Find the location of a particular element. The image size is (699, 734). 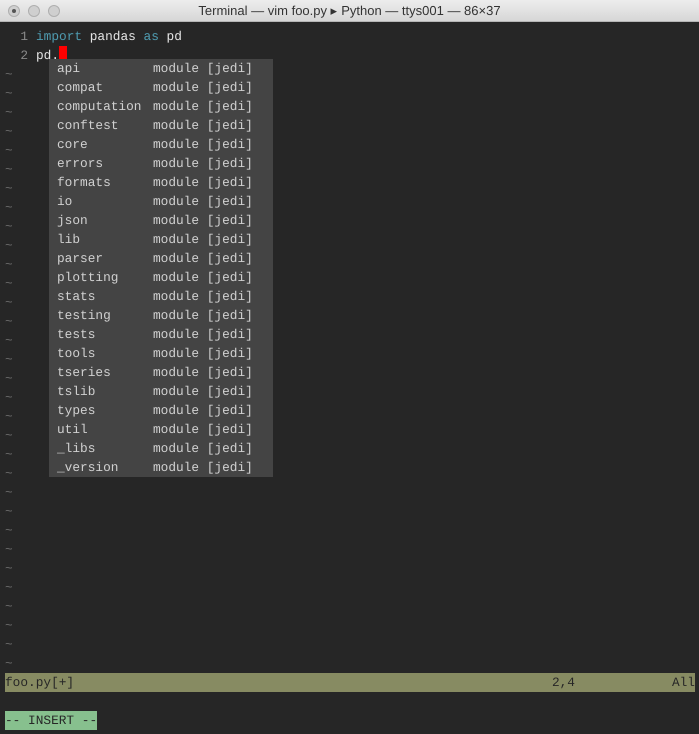

completion-item: tests module [jedi] is located at coordinates (161, 334).